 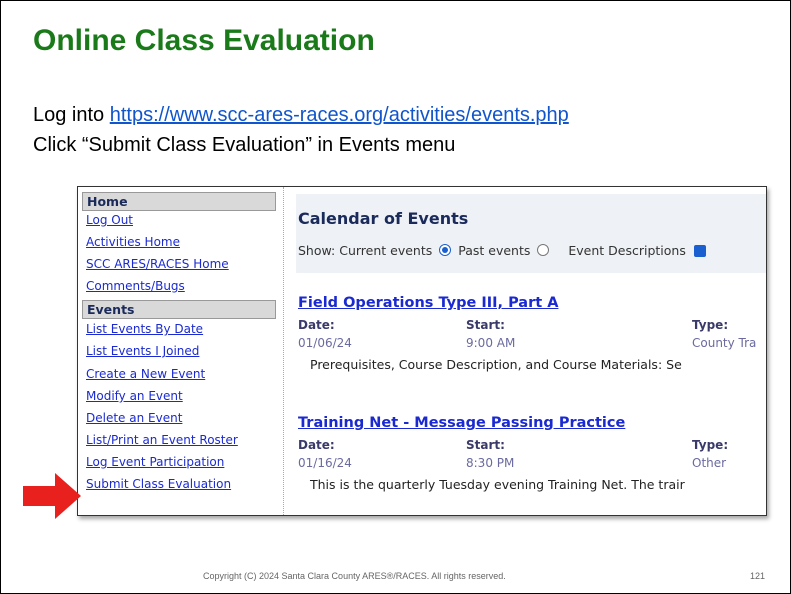 What do you see at coordinates (365, 250) in the screenshot?
I see `show-current-label: Show: Current events` at bounding box center [365, 250].